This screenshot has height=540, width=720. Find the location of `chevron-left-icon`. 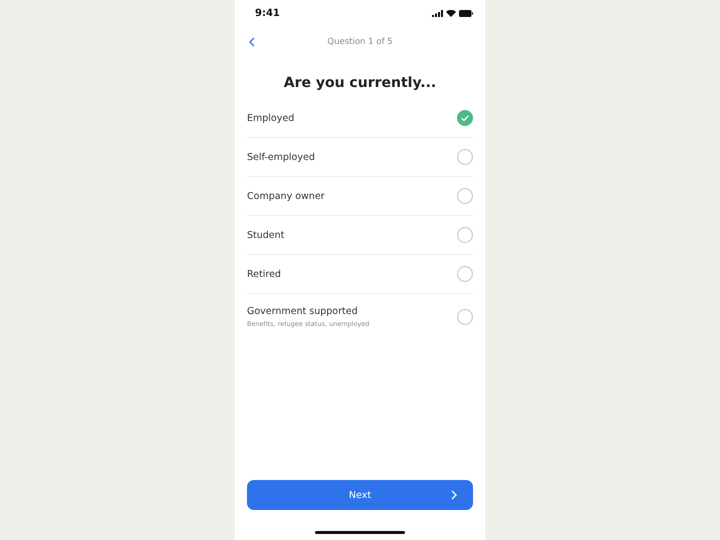

chevron-left-icon is located at coordinates (252, 42).